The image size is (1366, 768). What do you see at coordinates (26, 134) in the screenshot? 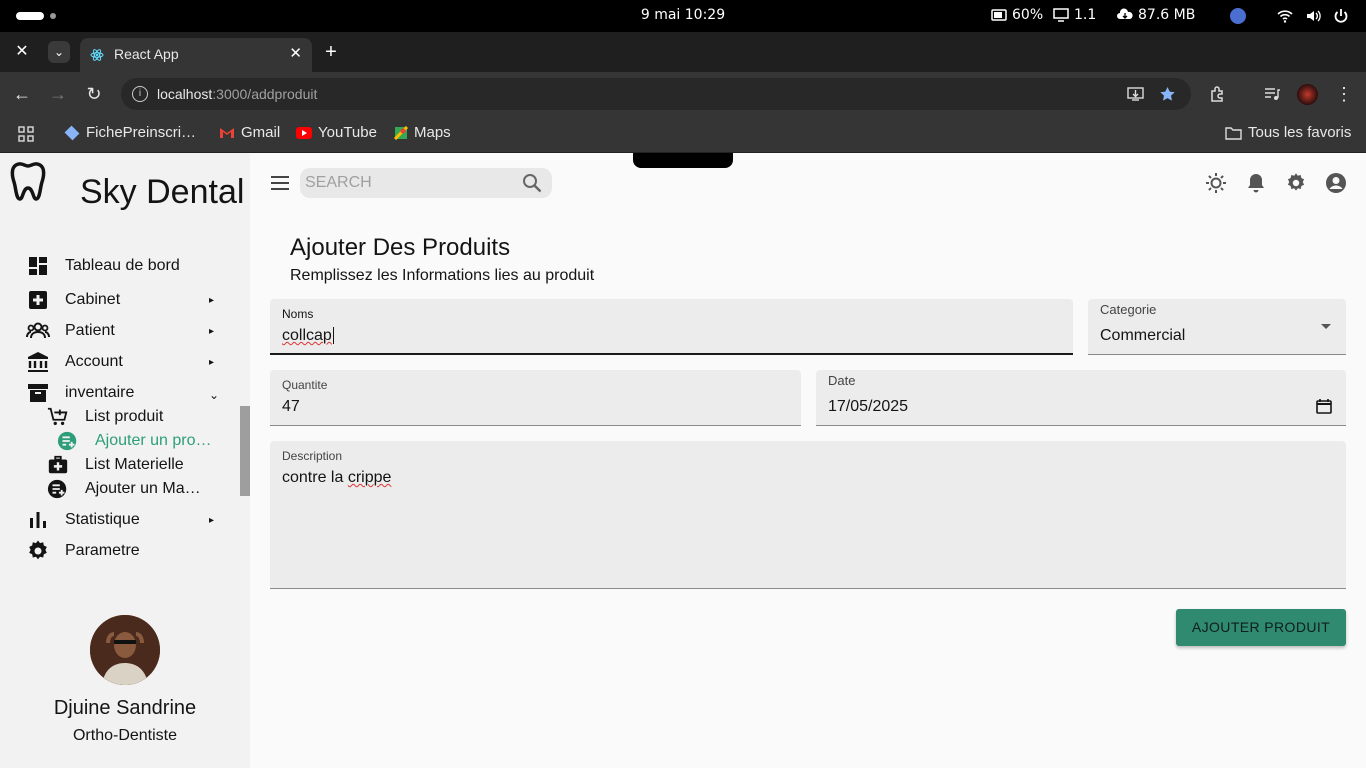
I see `apps-grid-icon` at bounding box center [26, 134].